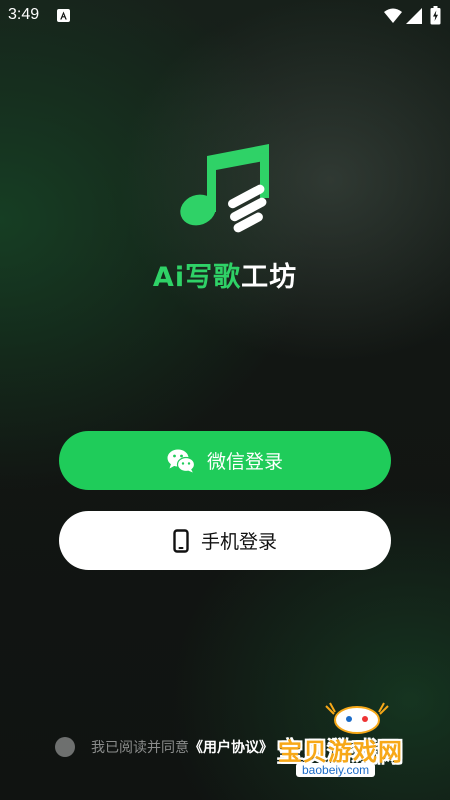 This screenshot has width=450, height=800. I want to click on agreement-prefix: 我已阅读并同意, so click(140, 748).